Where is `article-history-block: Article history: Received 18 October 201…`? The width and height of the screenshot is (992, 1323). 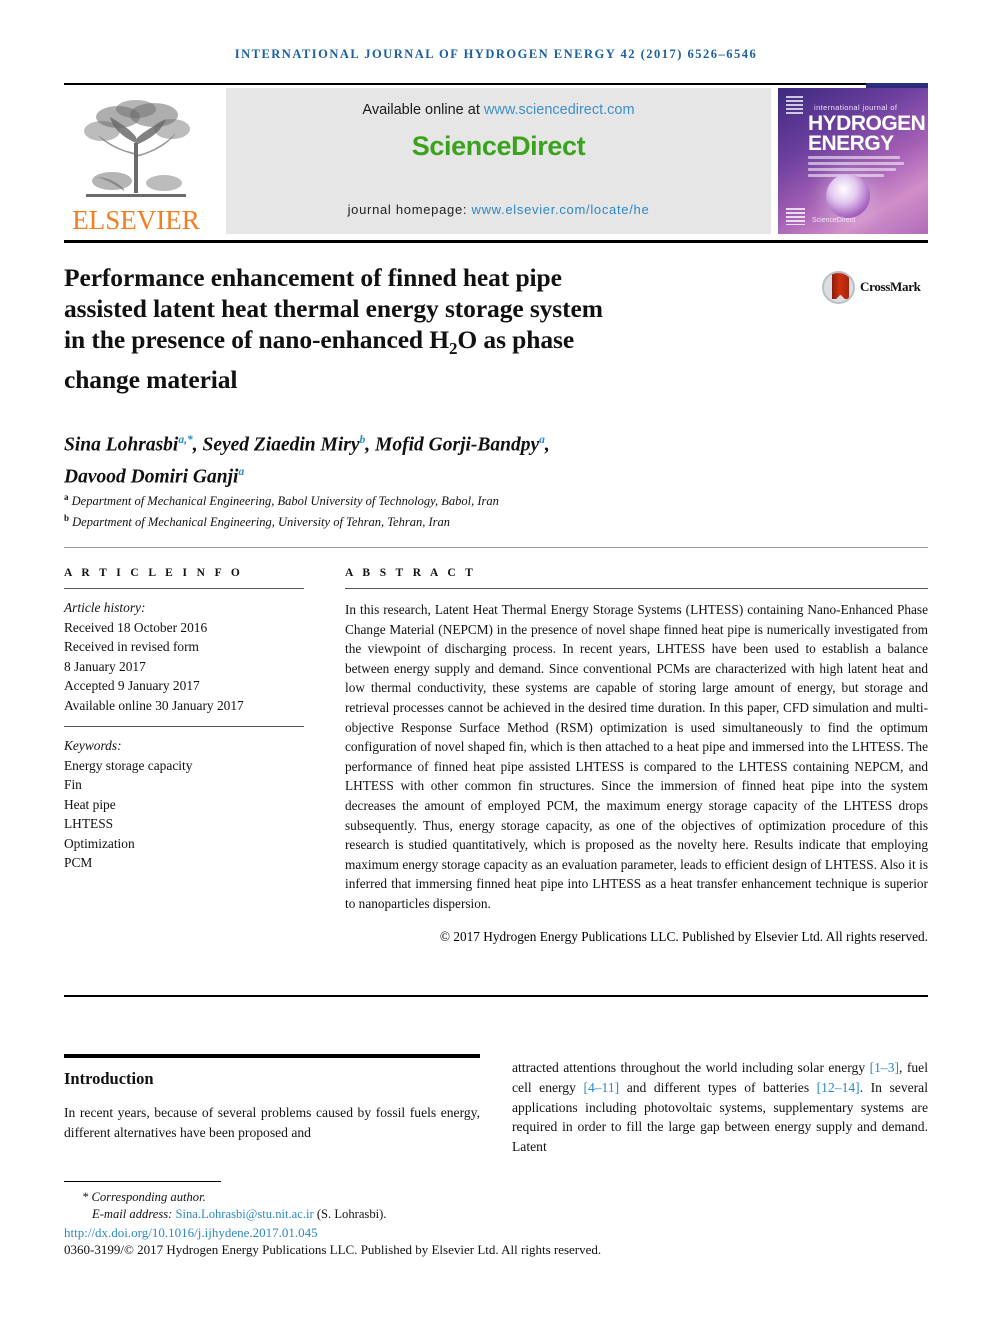 article-history-block: Article history: Received 18 October 201… is located at coordinates (184, 656).